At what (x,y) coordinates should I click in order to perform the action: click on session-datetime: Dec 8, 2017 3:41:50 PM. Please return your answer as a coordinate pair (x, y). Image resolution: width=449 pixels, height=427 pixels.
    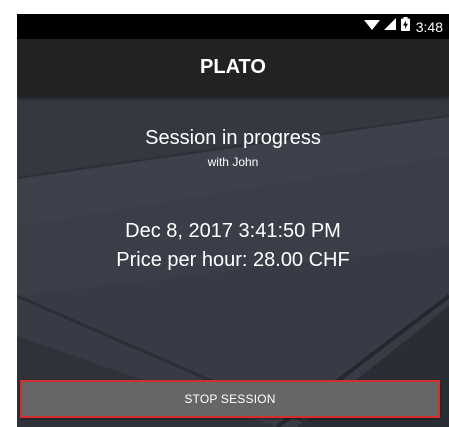
    Looking at the image, I should click on (233, 231).